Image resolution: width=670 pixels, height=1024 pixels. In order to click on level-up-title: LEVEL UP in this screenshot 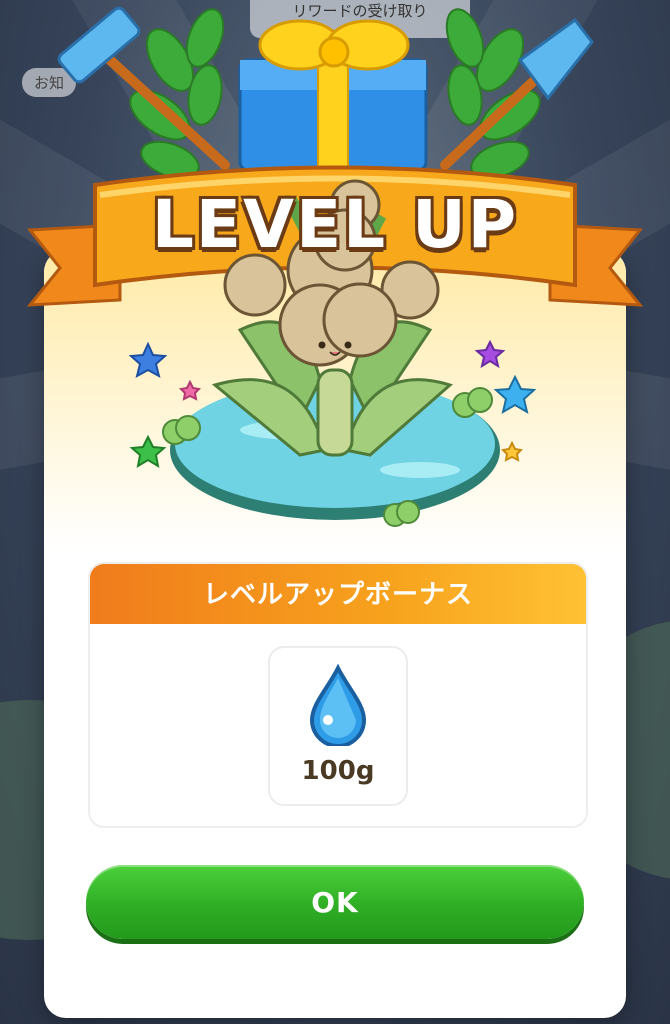, I will do `click(335, 224)`.